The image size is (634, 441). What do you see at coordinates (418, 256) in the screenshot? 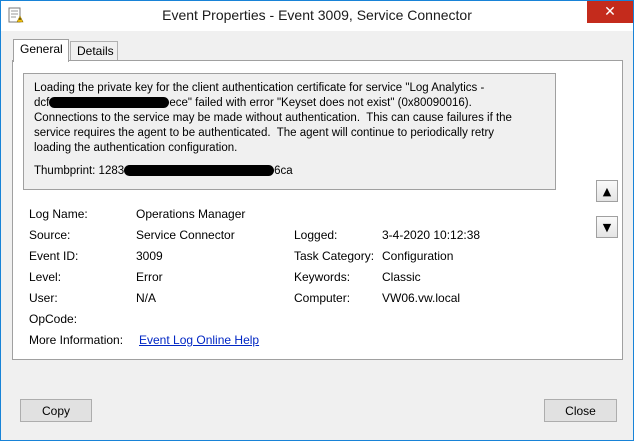
I see `task-category-value: Configuration` at bounding box center [418, 256].